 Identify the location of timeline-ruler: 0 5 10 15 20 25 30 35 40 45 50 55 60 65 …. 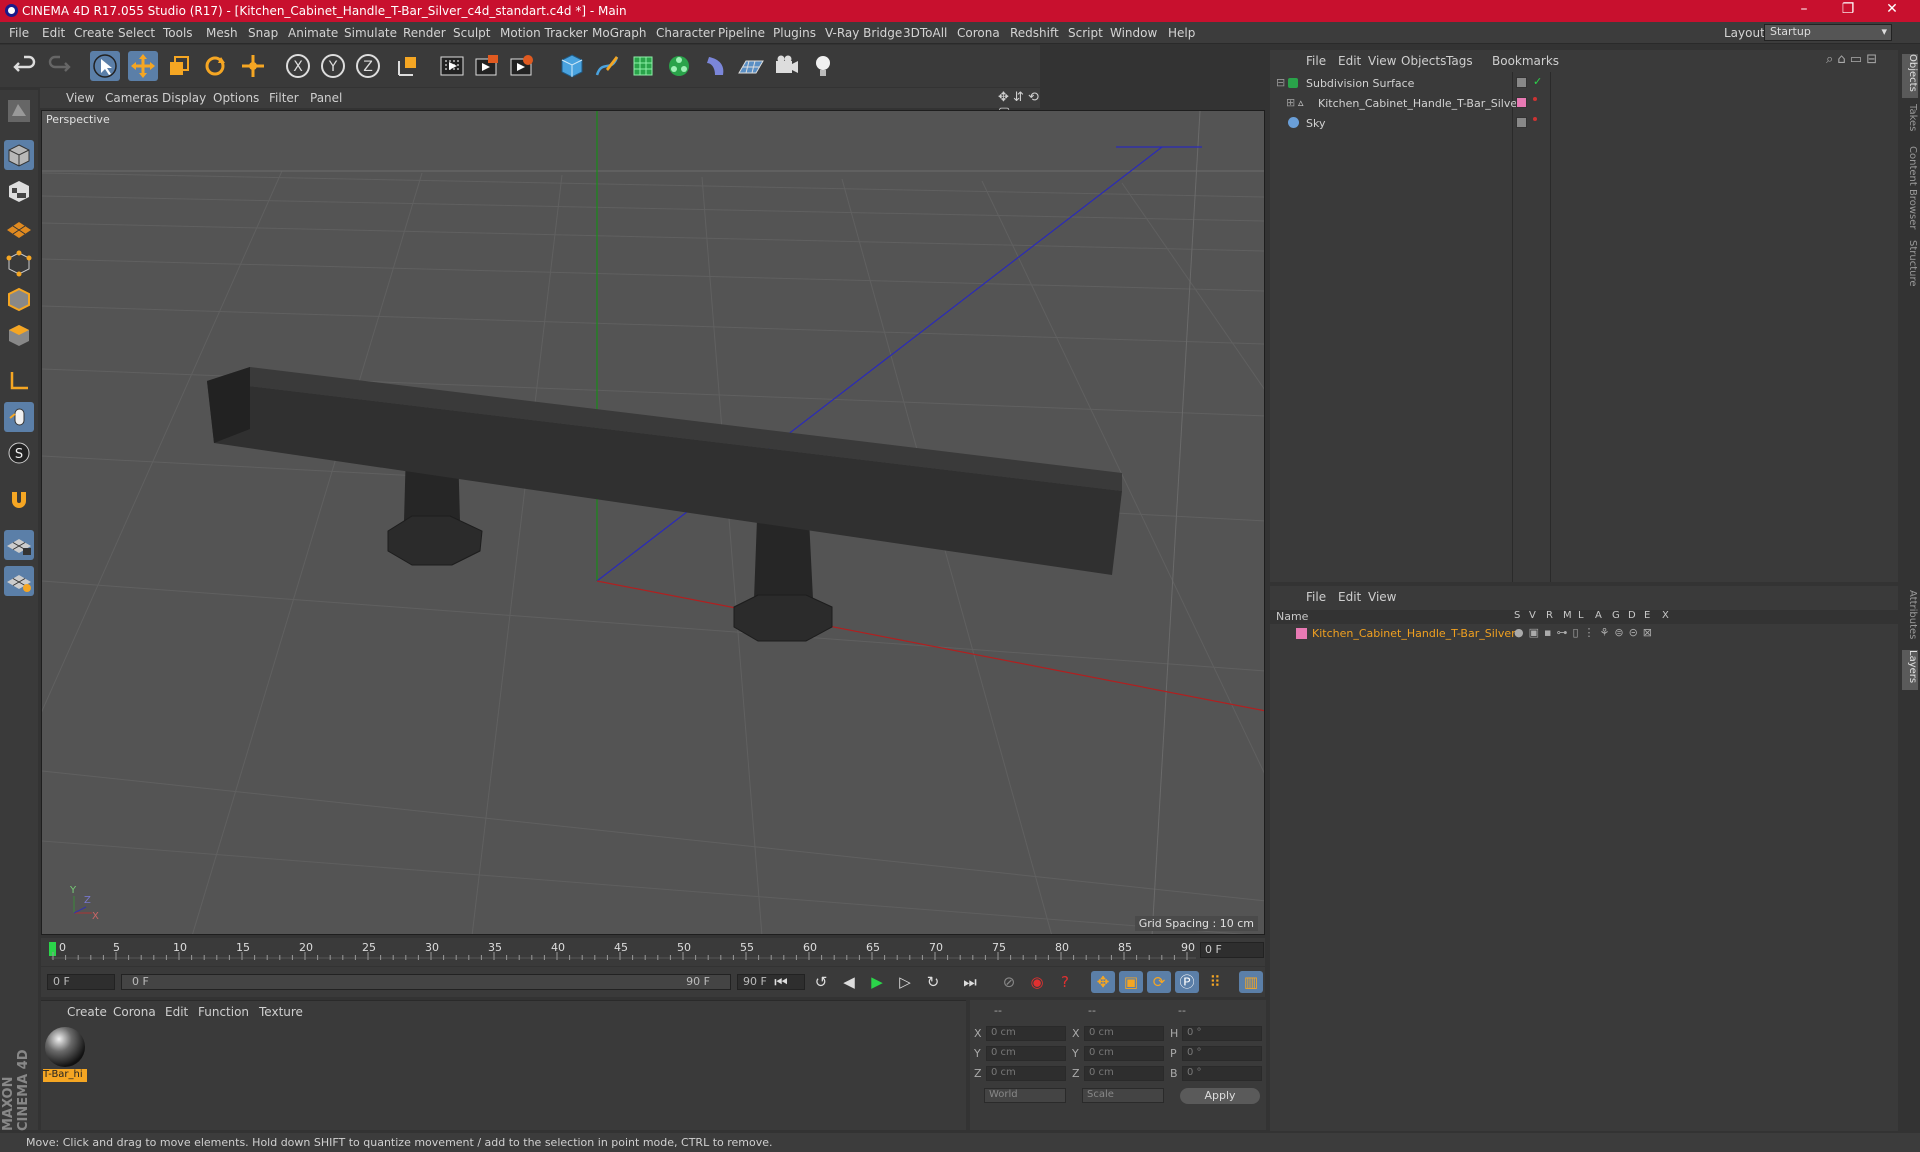
(653, 952).